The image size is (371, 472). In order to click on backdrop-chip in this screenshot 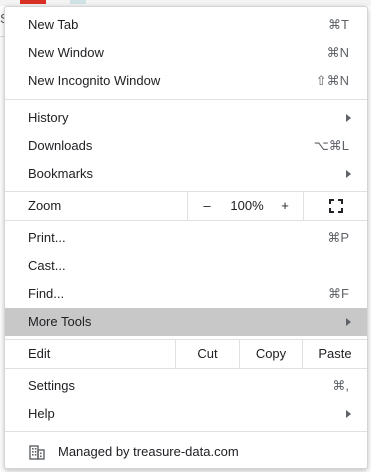, I will do `click(78, 2)`.